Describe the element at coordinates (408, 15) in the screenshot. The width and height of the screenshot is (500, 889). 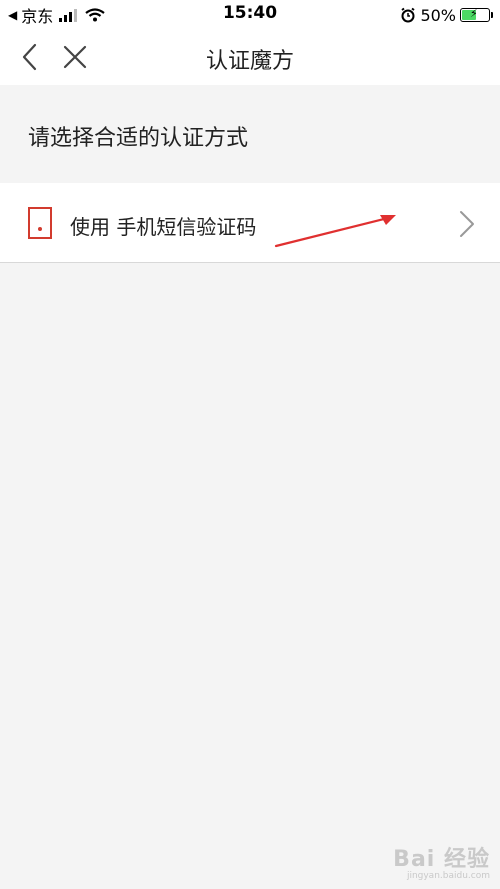
I see `alarm-icon` at that location.